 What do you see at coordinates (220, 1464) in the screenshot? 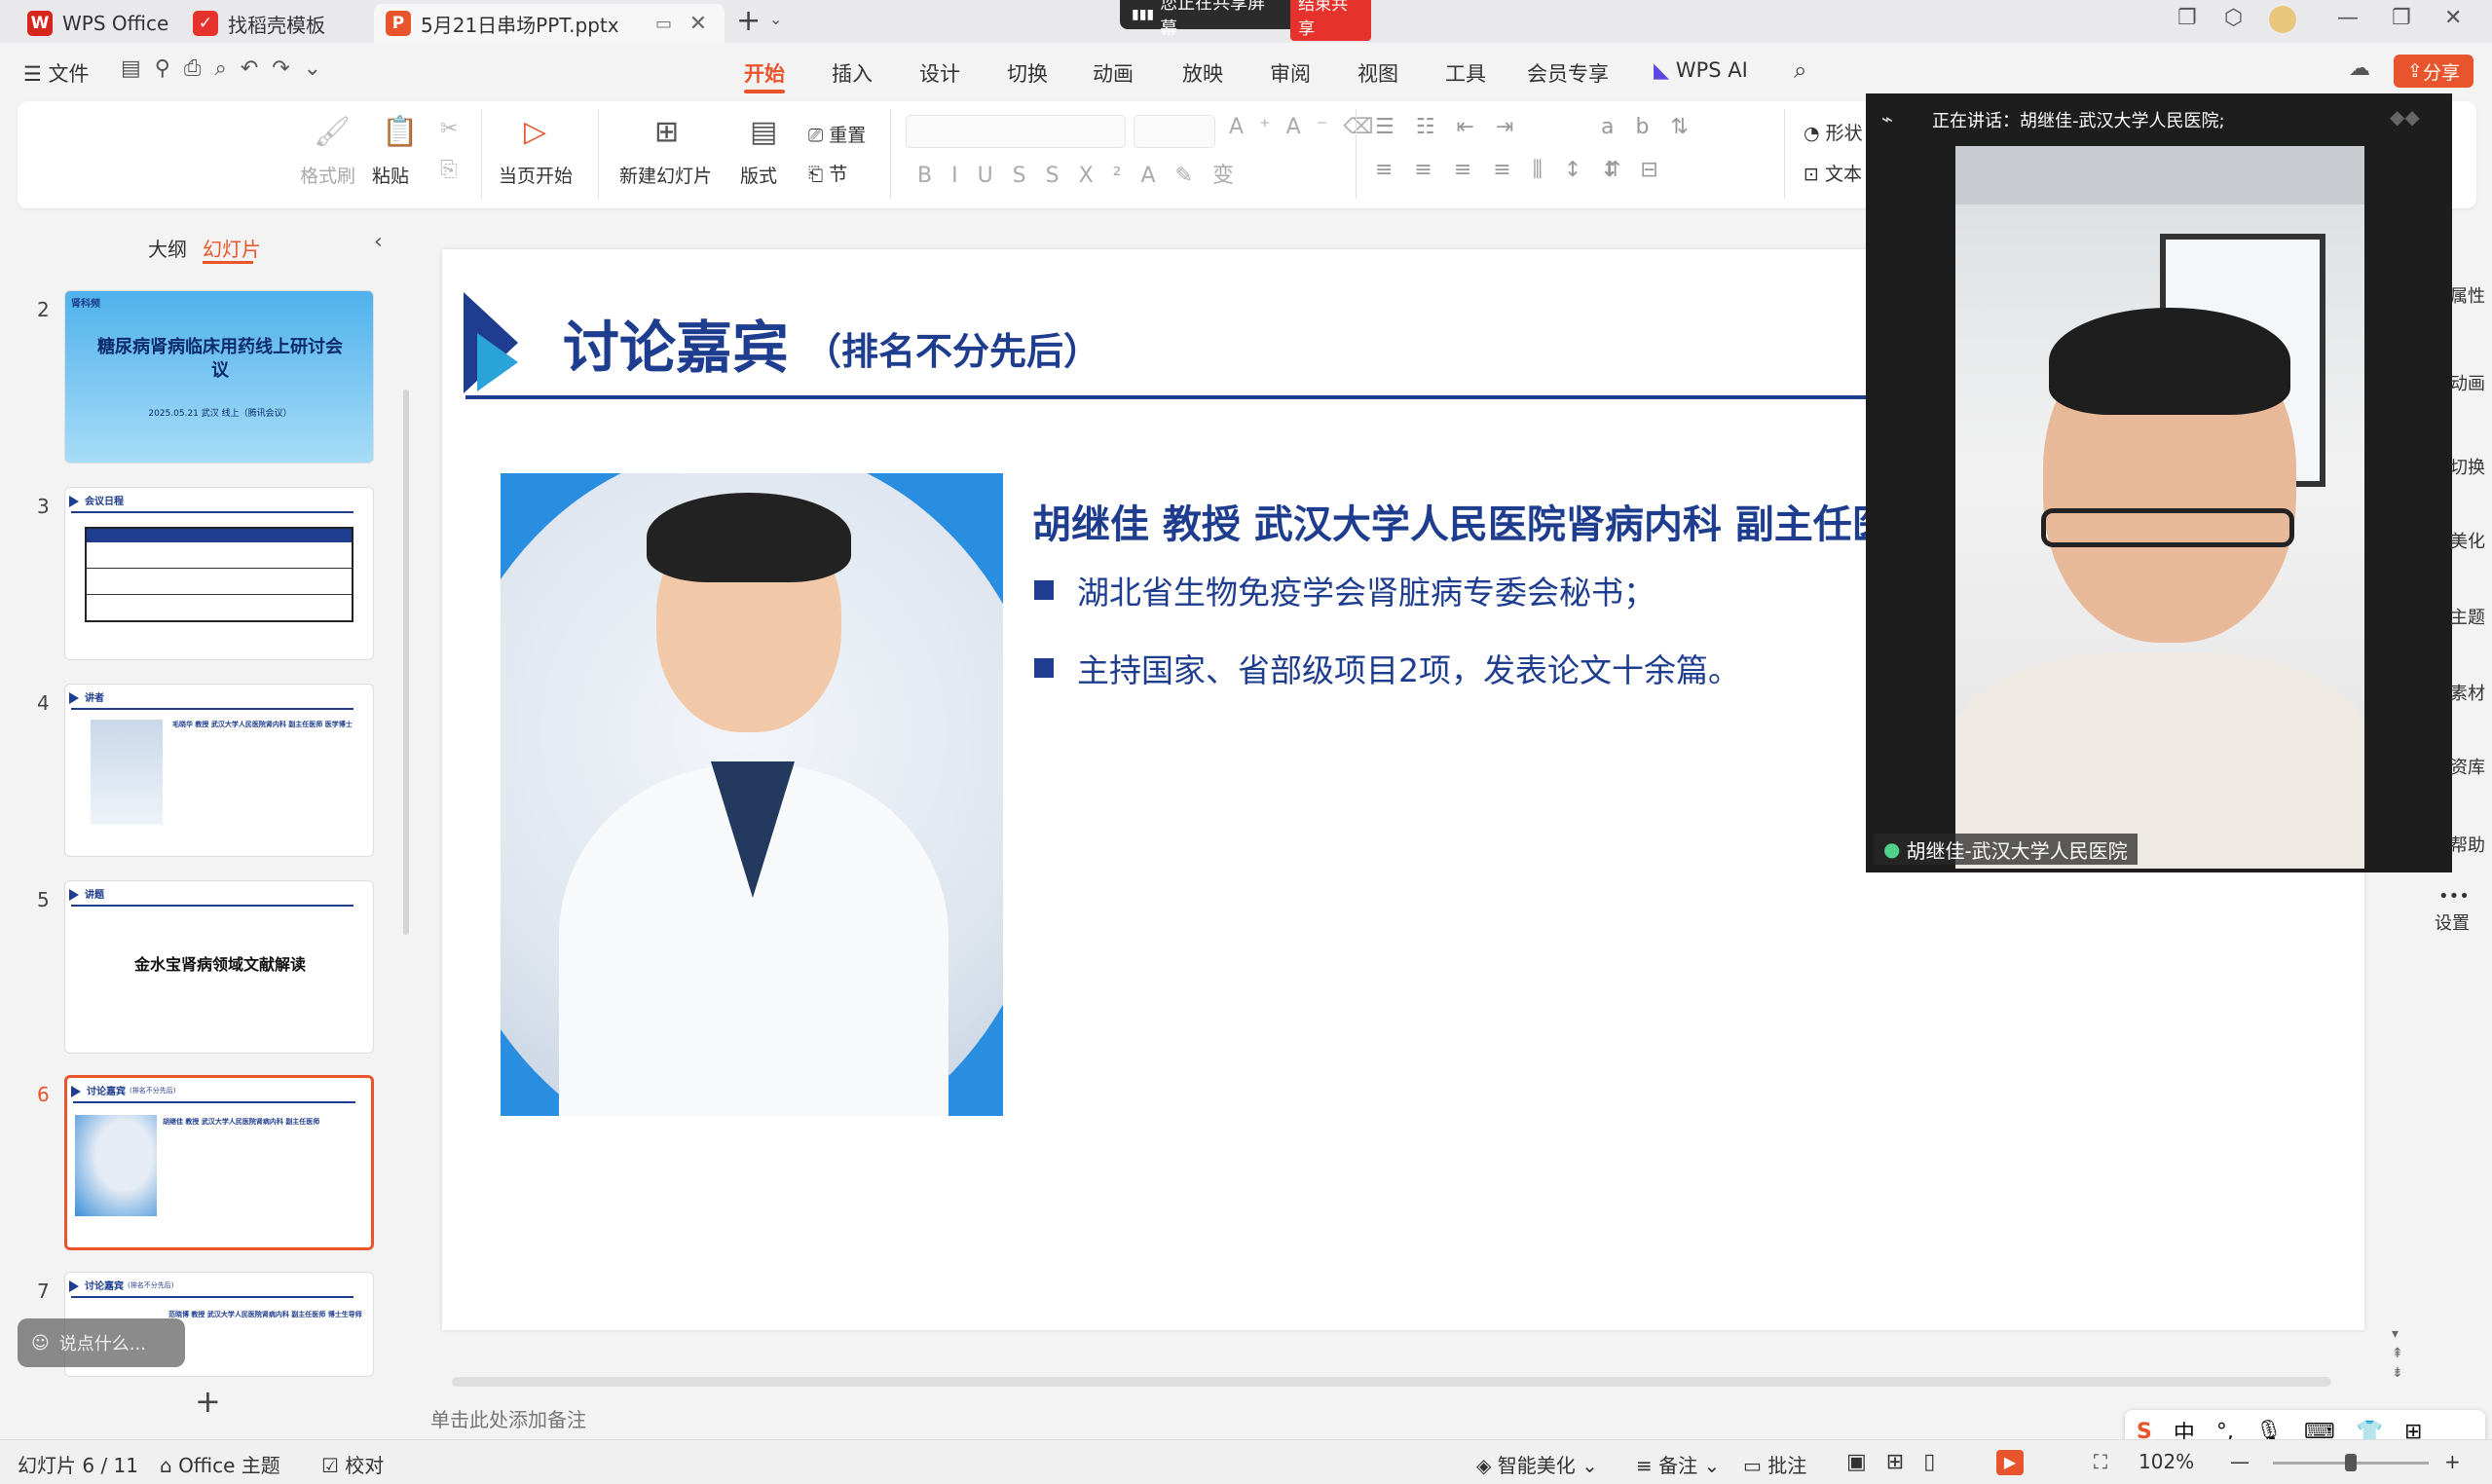
I see `theme-indicator: ⌂ Office 主题` at bounding box center [220, 1464].